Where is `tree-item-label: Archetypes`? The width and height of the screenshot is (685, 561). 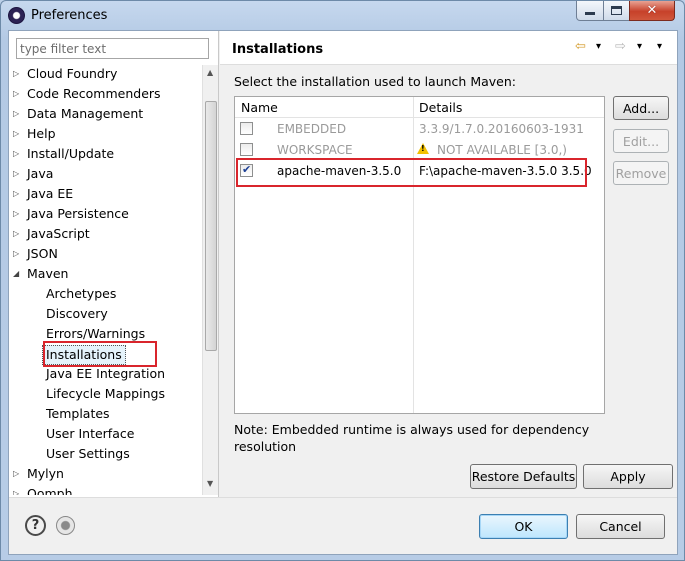
tree-item-label: Archetypes is located at coordinates (81, 293).